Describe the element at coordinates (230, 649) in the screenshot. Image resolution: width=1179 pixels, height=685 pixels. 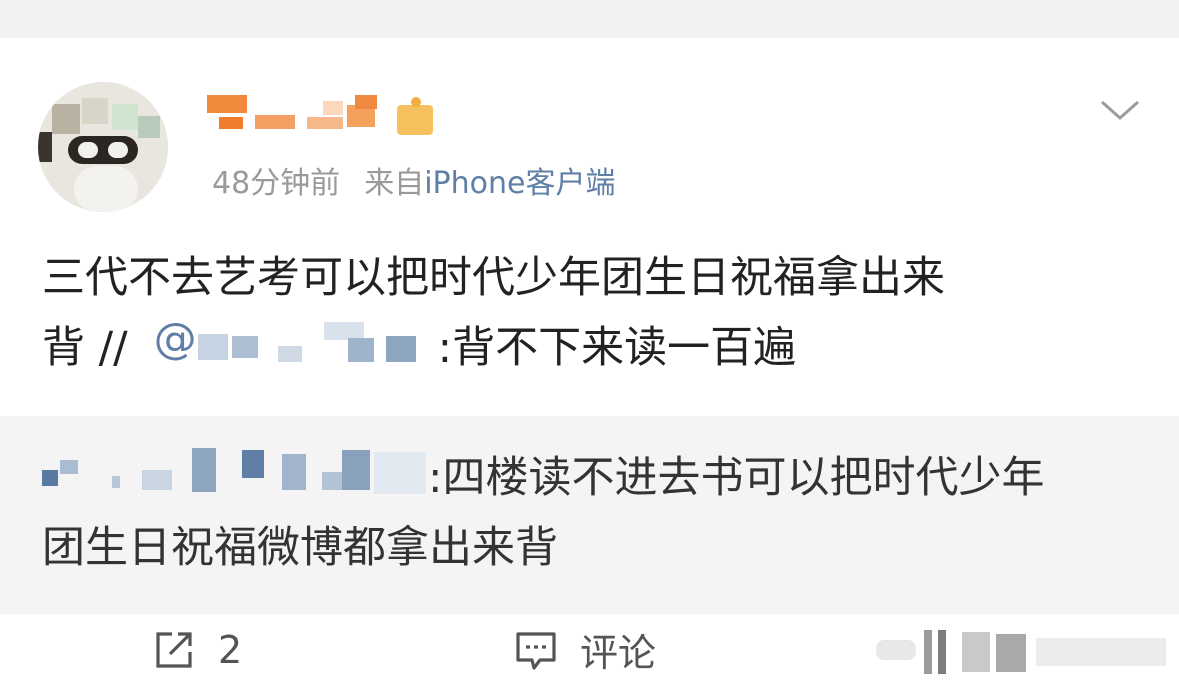
I see `repost-count: 2` at that location.